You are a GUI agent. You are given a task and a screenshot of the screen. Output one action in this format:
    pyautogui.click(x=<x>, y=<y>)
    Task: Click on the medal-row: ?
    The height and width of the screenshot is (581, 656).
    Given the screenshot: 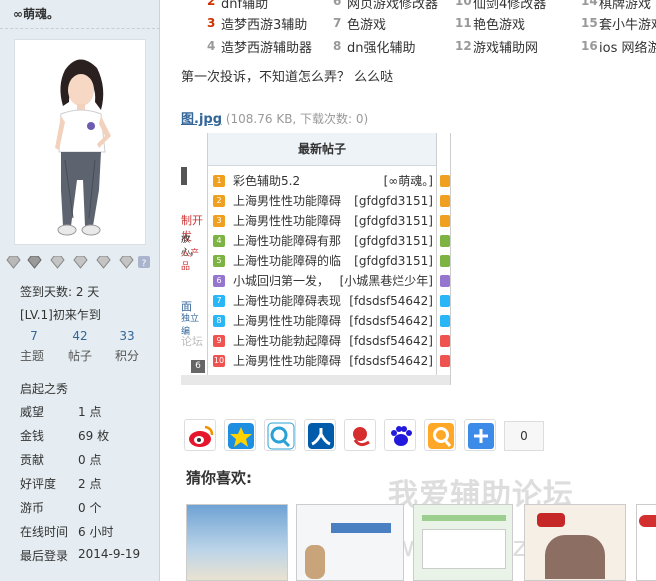 What is the action you would take?
    pyautogui.click(x=80, y=263)
    